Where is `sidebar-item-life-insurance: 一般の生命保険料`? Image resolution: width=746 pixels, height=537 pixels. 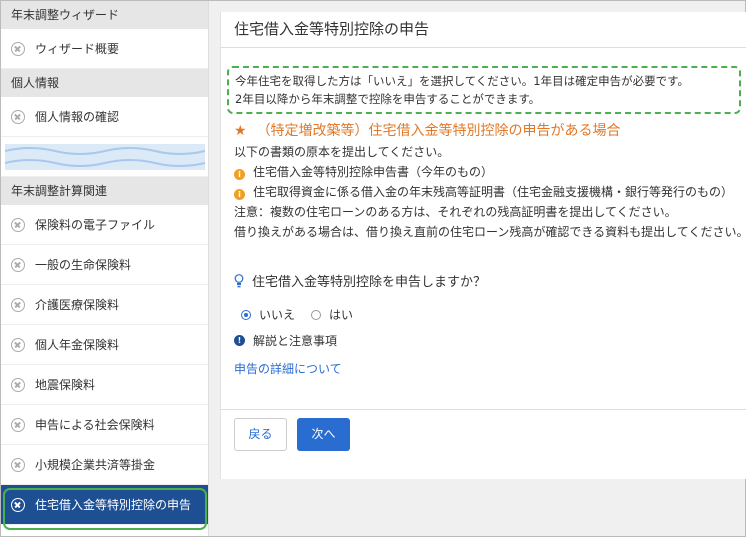 sidebar-item-life-insurance: 一般の生命保険料 is located at coordinates (104, 265).